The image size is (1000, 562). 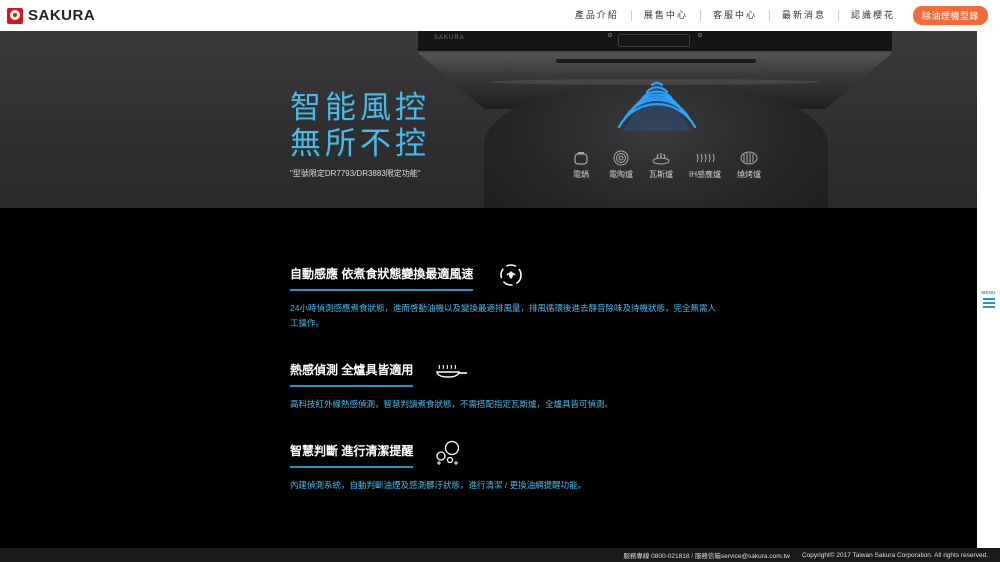 What do you see at coordinates (15, 15) in the screenshot?
I see `sakura-logo-icon` at bounding box center [15, 15].